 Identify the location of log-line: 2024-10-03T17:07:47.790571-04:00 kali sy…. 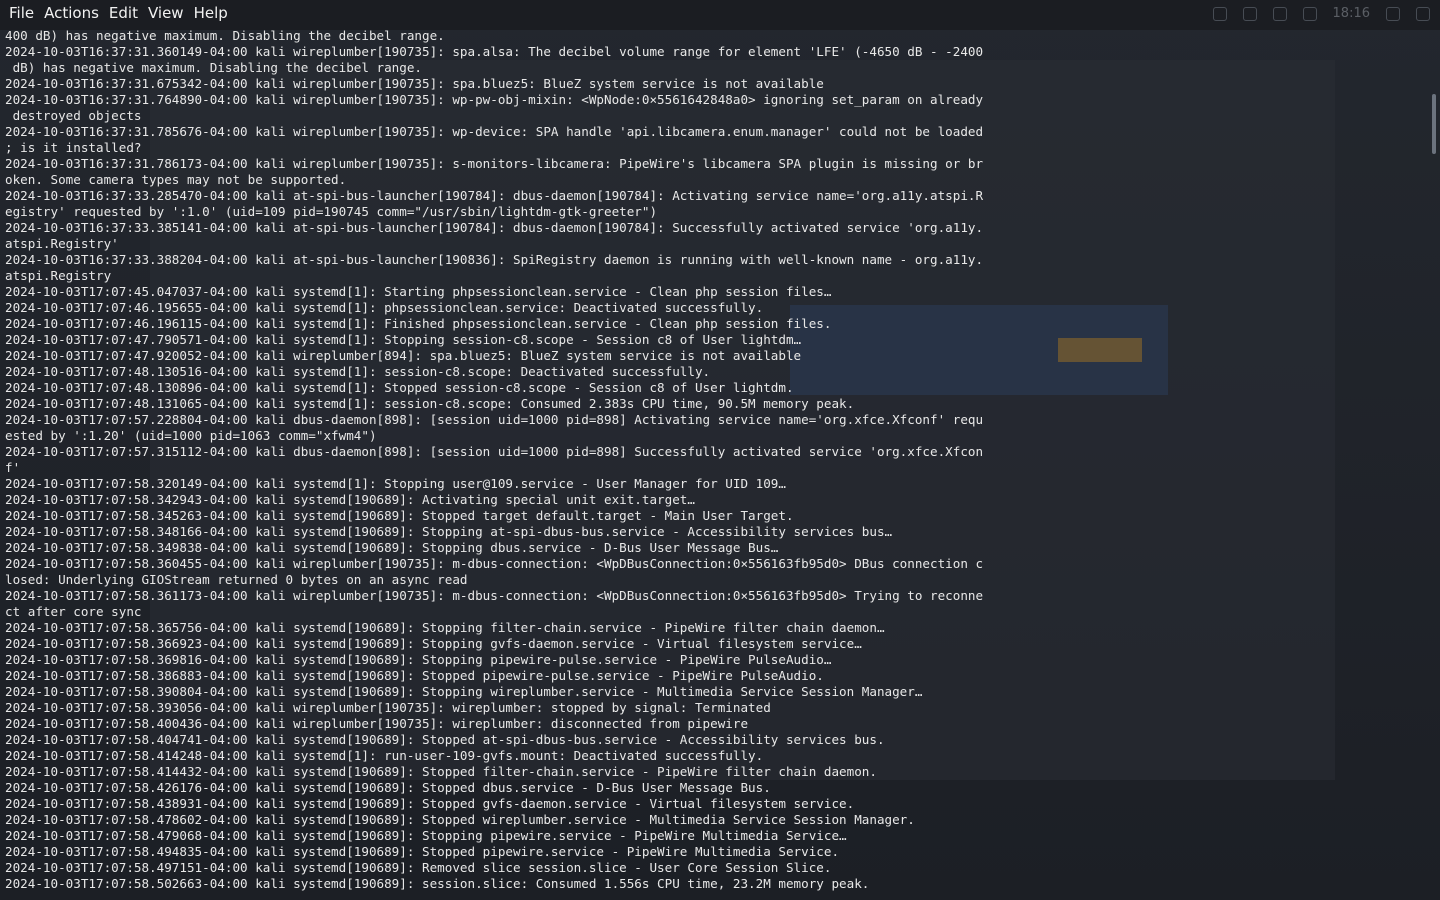
(403, 339).